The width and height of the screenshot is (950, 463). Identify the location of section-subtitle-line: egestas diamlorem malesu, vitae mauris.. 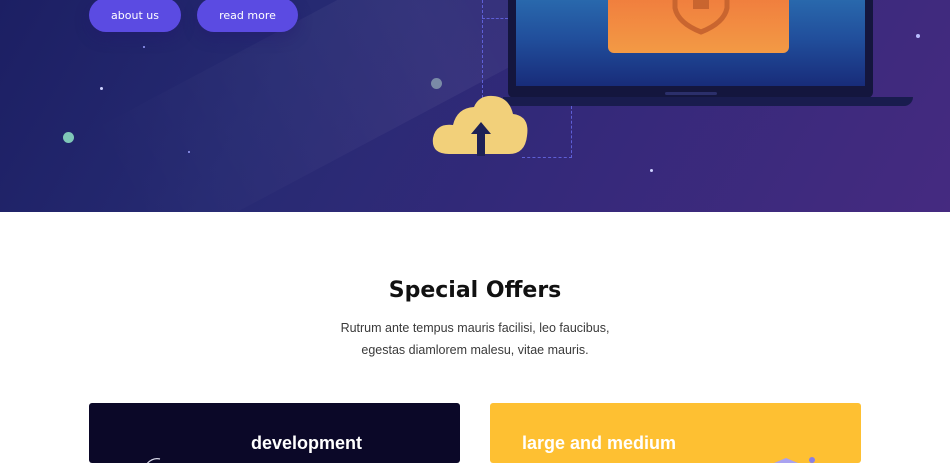
(475, 350).